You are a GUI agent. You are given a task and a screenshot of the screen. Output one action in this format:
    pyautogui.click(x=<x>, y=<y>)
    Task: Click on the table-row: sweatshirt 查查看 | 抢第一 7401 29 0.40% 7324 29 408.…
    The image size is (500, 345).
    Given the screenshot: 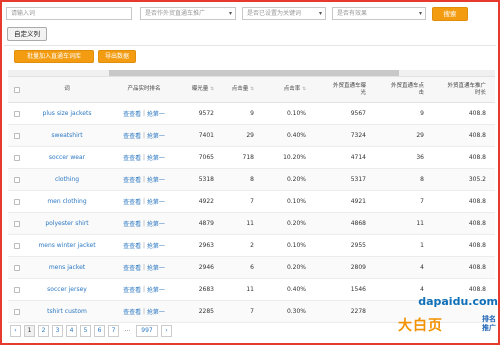 What is the action you would take?
    pyautogui.click(x=251, y=136)
    